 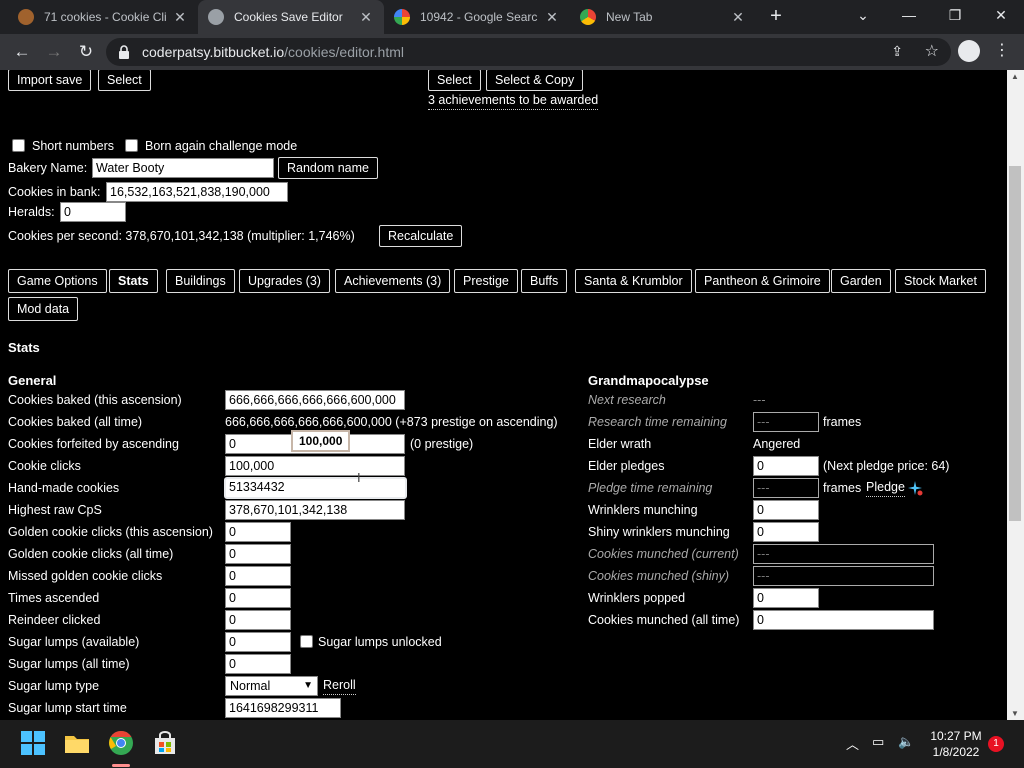 I want to click on cookies-in-bank-input: 16,532,163,521,838,190,000, so click(x=197, y=192).